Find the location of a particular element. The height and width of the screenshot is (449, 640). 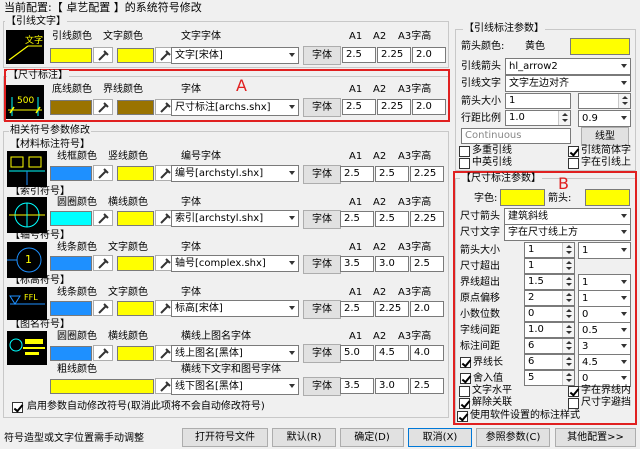

elevation-a3-input: 2.0 is located at coordinates (427, 309).